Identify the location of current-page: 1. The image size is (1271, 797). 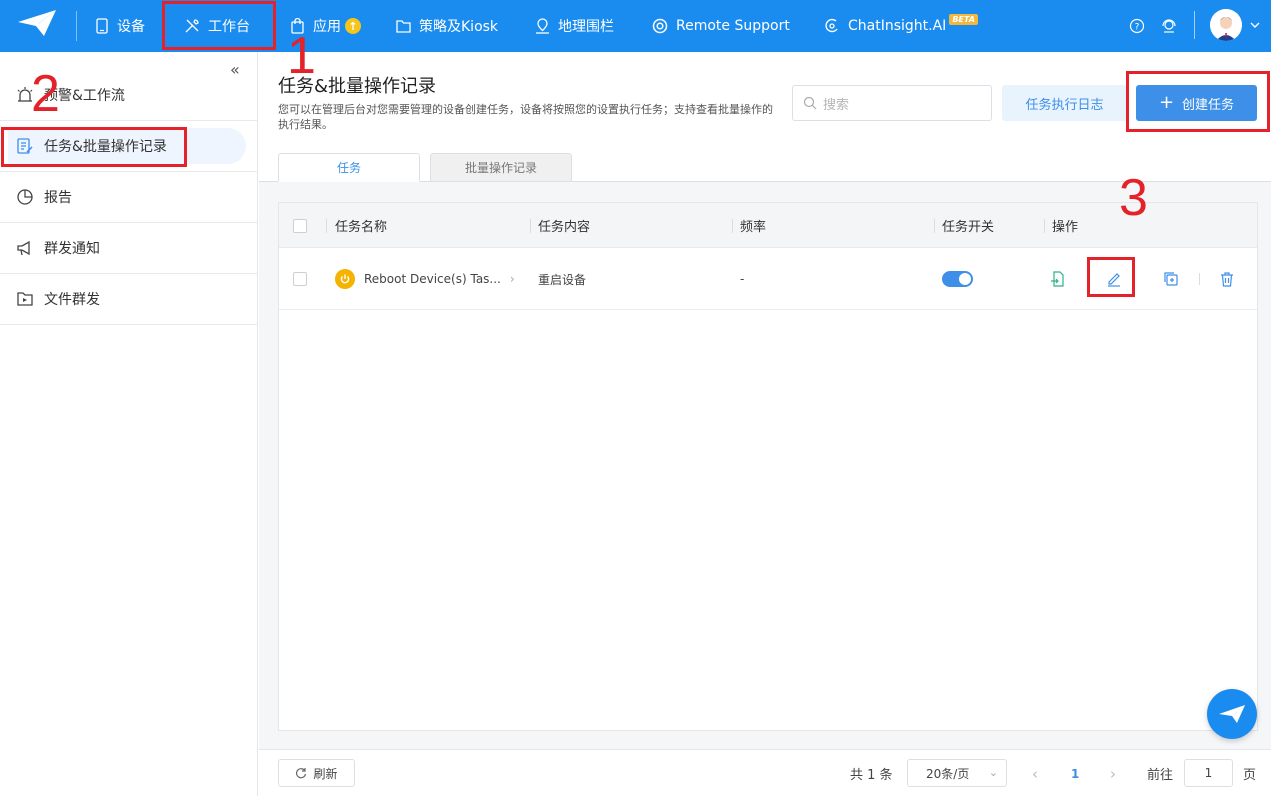
(1075, 773).